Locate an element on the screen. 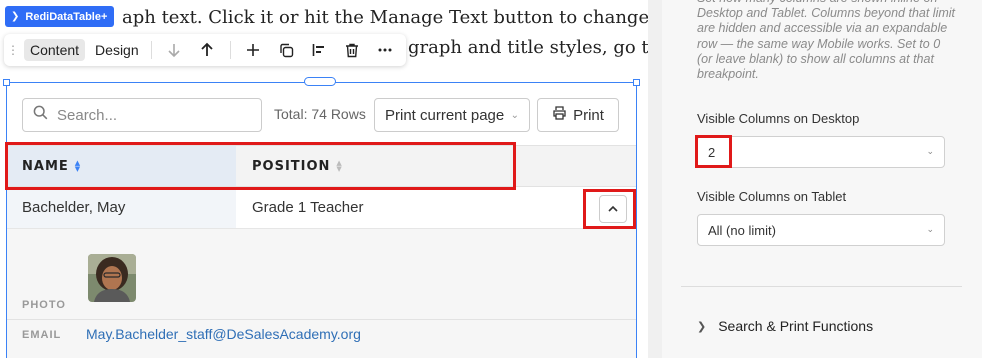 Image resolution: width=982 pixels, height=358 pixels. widget-toolbar: ⋮ Content Design is located at coordinates (205, 50).